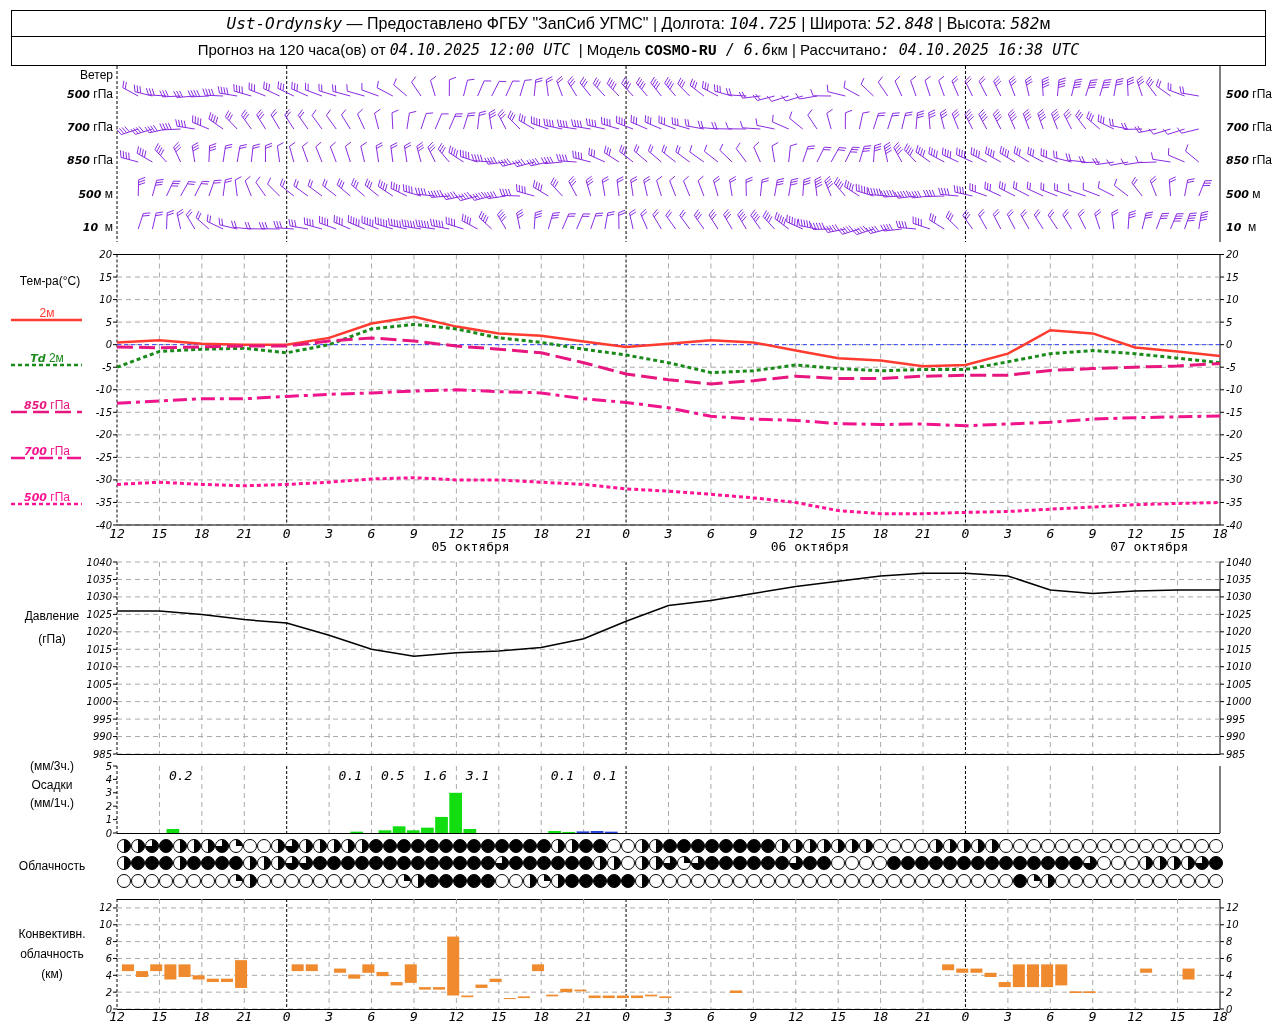 The image size is (1280, 1024). I want to click on section-label: Осадки, so click(52, 785).